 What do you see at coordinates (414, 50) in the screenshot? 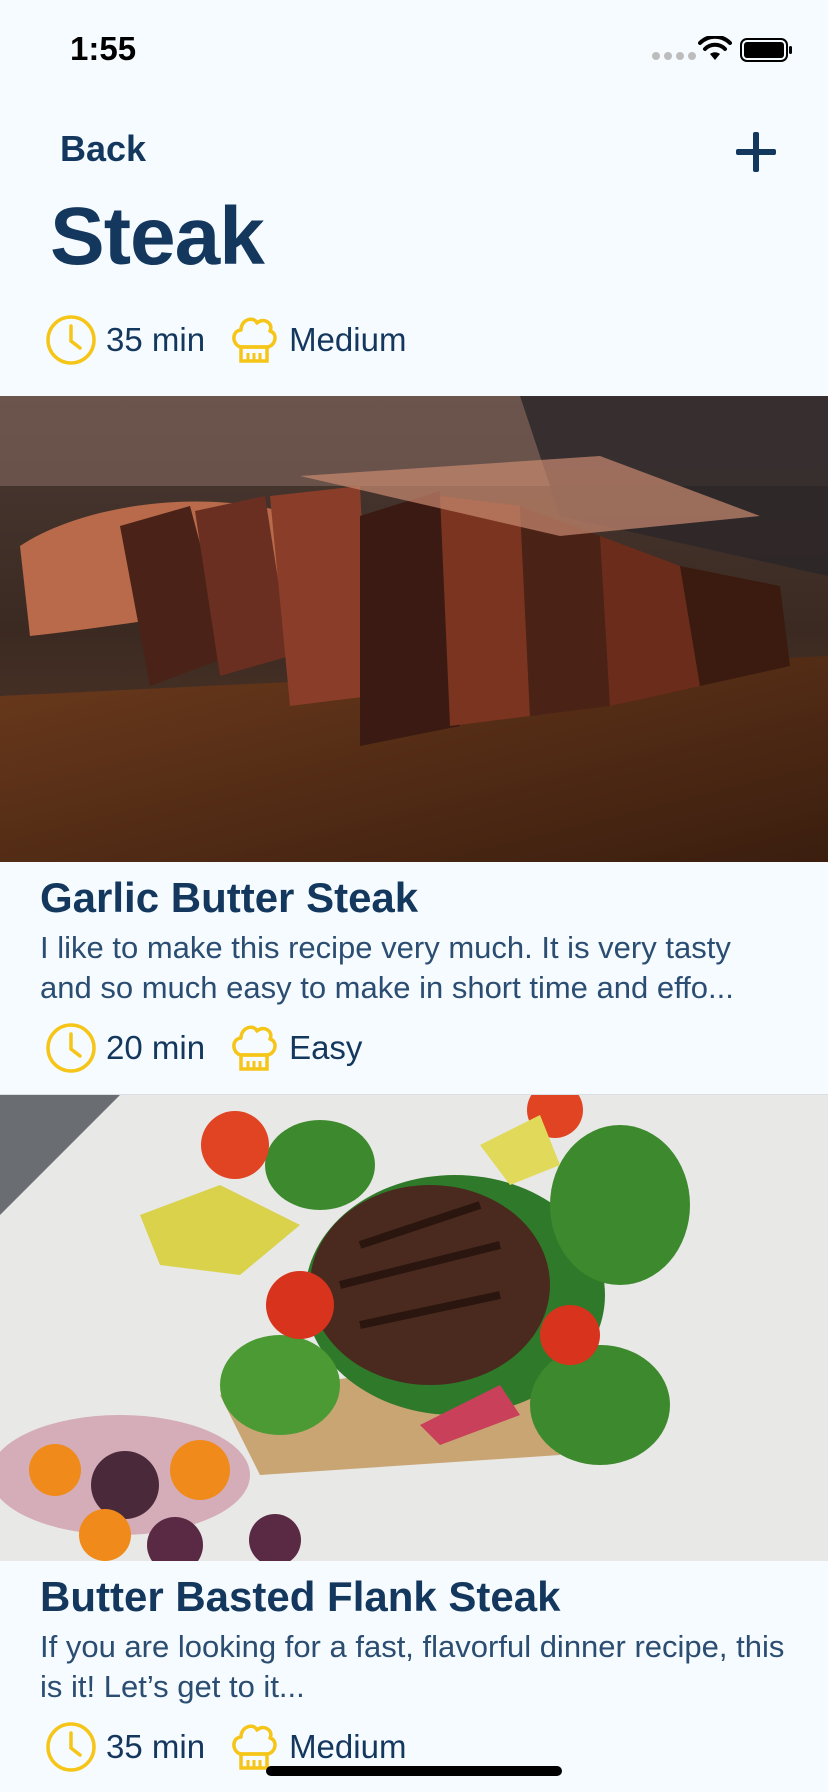
I see `status-bar: 1:55` at bounding box center [414, 50].